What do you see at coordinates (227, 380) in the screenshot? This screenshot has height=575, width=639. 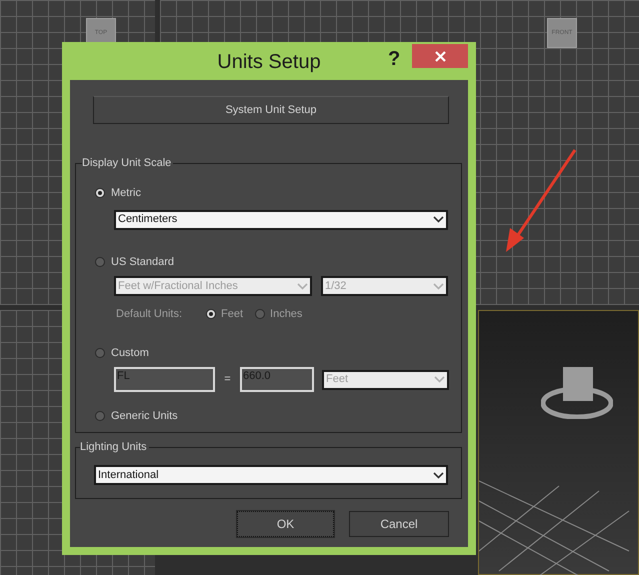 I see `equals-sign: =` at bounding box center [227, 380].